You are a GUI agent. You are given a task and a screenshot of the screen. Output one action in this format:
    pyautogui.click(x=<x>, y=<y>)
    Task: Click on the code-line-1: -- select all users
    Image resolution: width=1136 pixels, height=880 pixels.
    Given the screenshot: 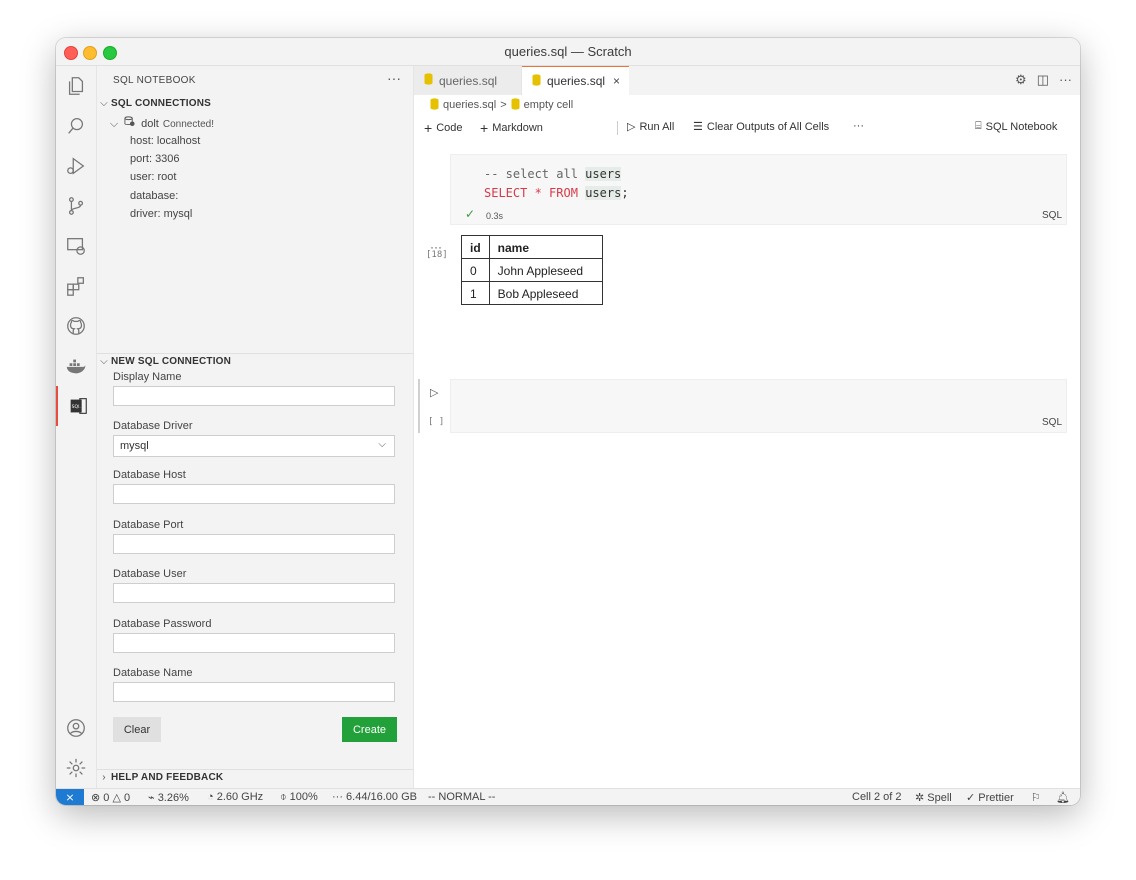 What is the action you would take?
    pyautogui.click(x=553, y=174)
    